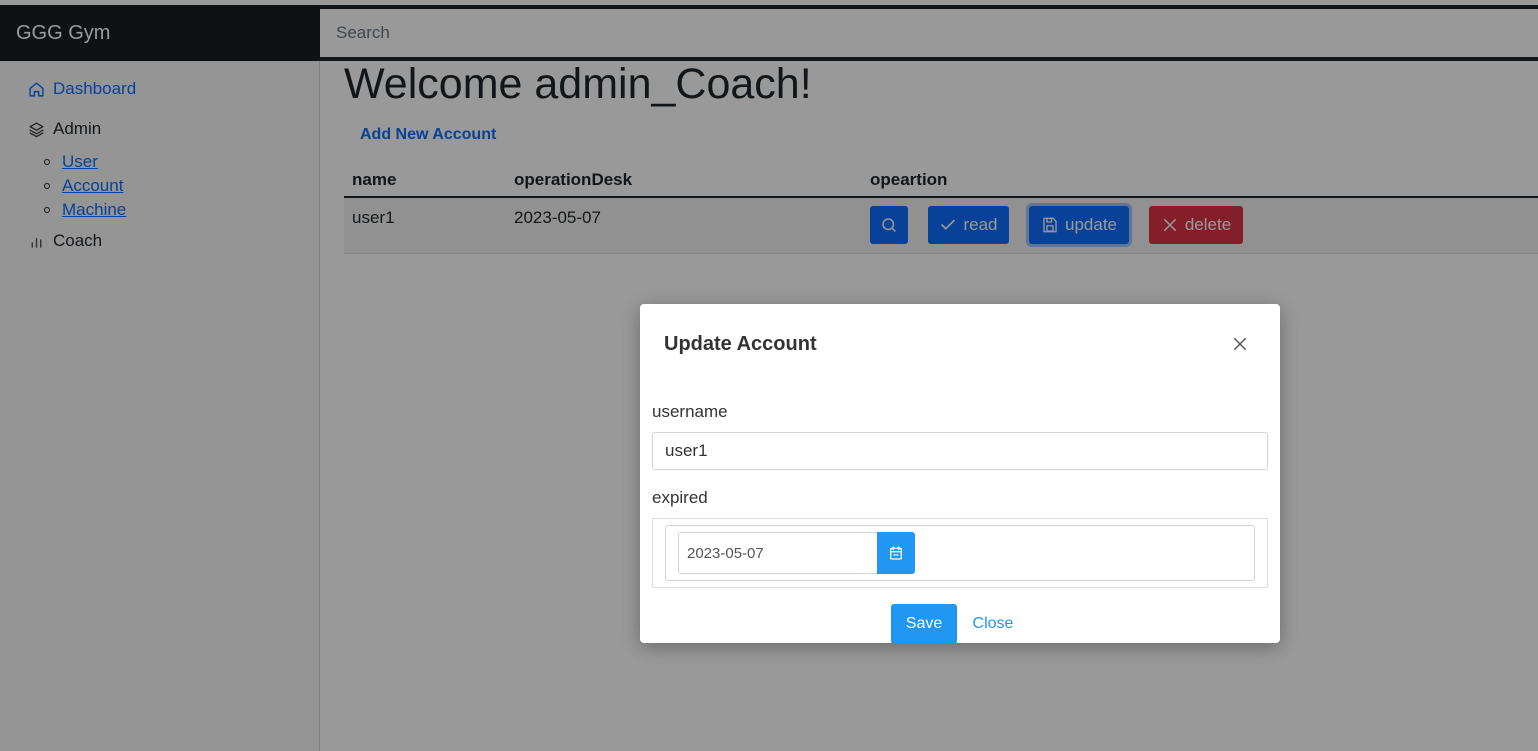  I want to click on expired-date-input, so click(778, 553).